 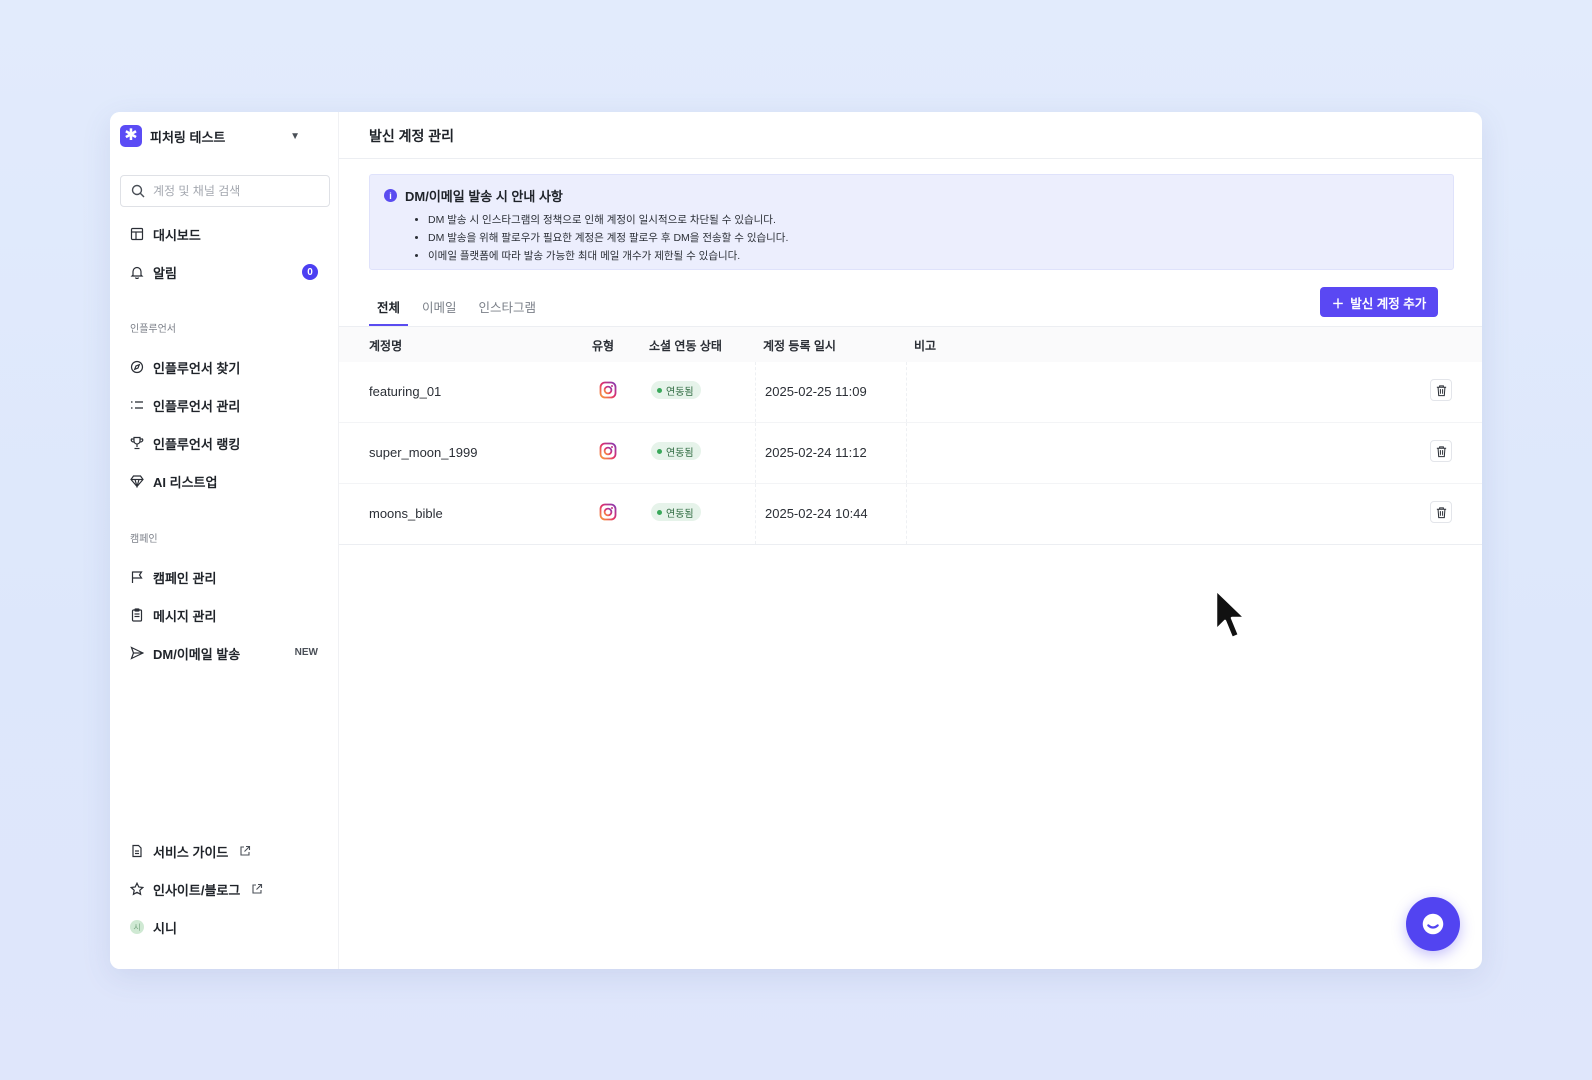 I want to click on flag-icon, so click(x=137, y=577).